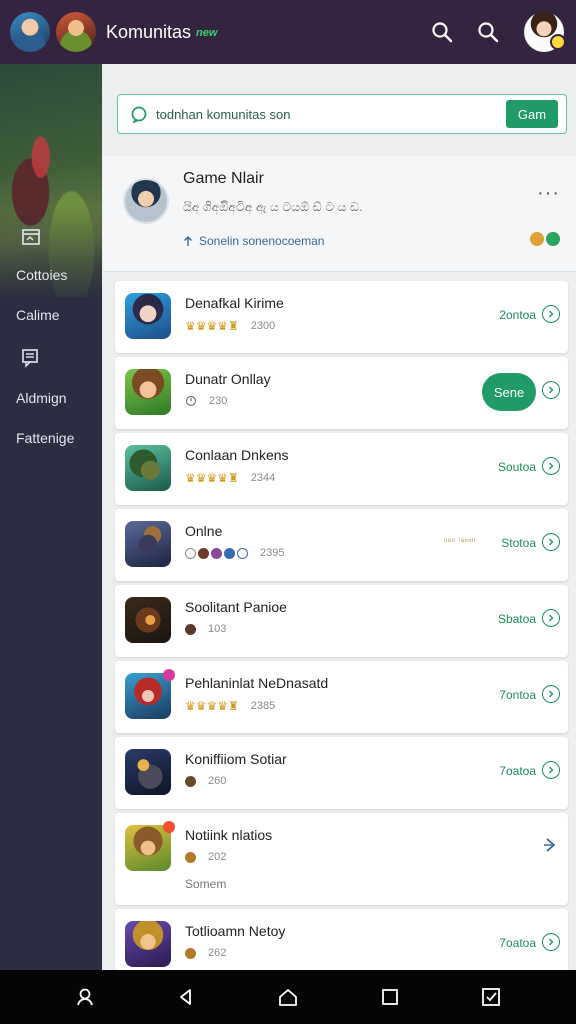 This screenshot has width=576, height=1024. I want to click on chat-bubble-icon, so click(139, 114).